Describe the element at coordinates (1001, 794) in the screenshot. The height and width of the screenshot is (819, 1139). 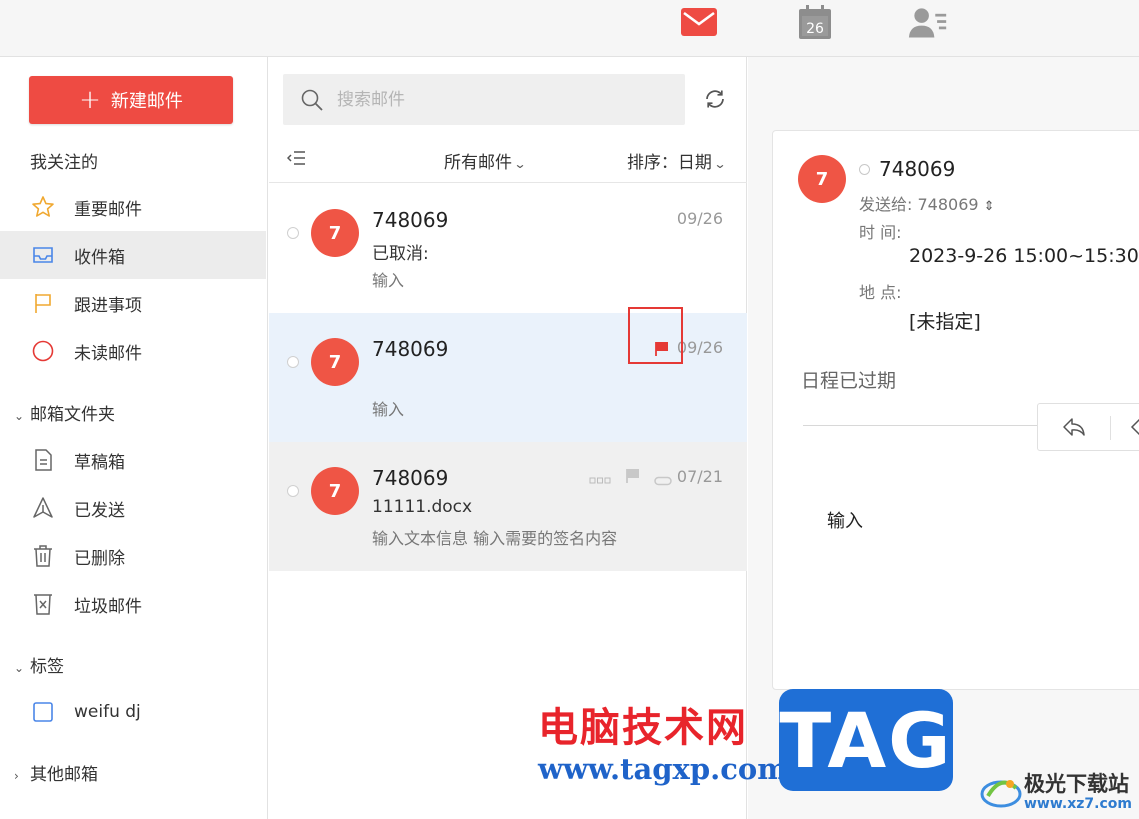
I see `aurora-logo-icon` at that location.